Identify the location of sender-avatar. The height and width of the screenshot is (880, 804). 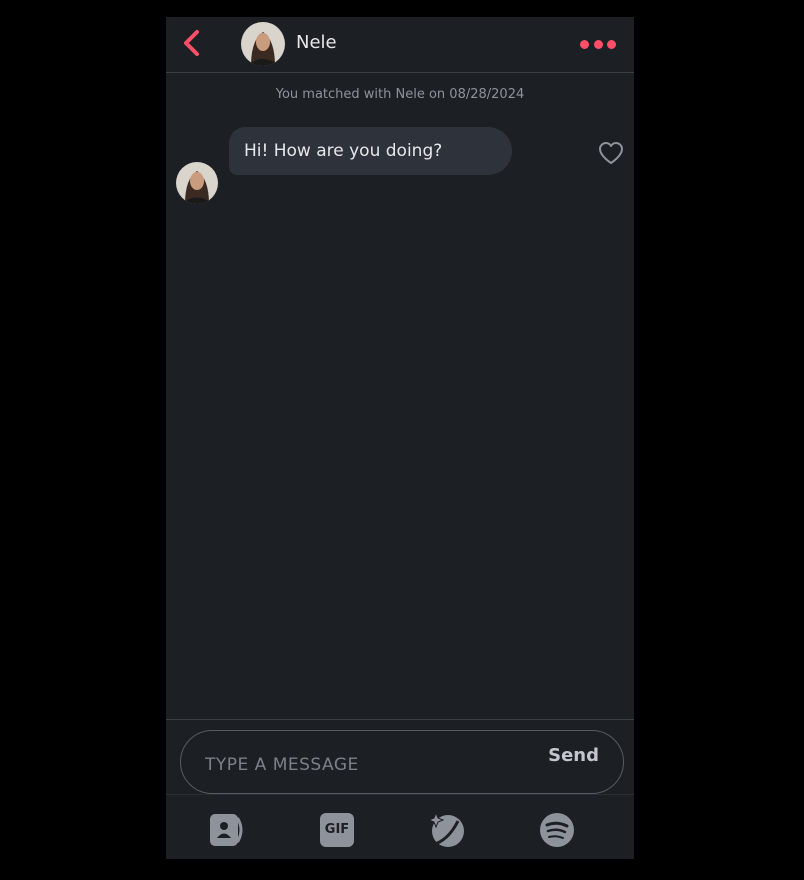
(197, 183).